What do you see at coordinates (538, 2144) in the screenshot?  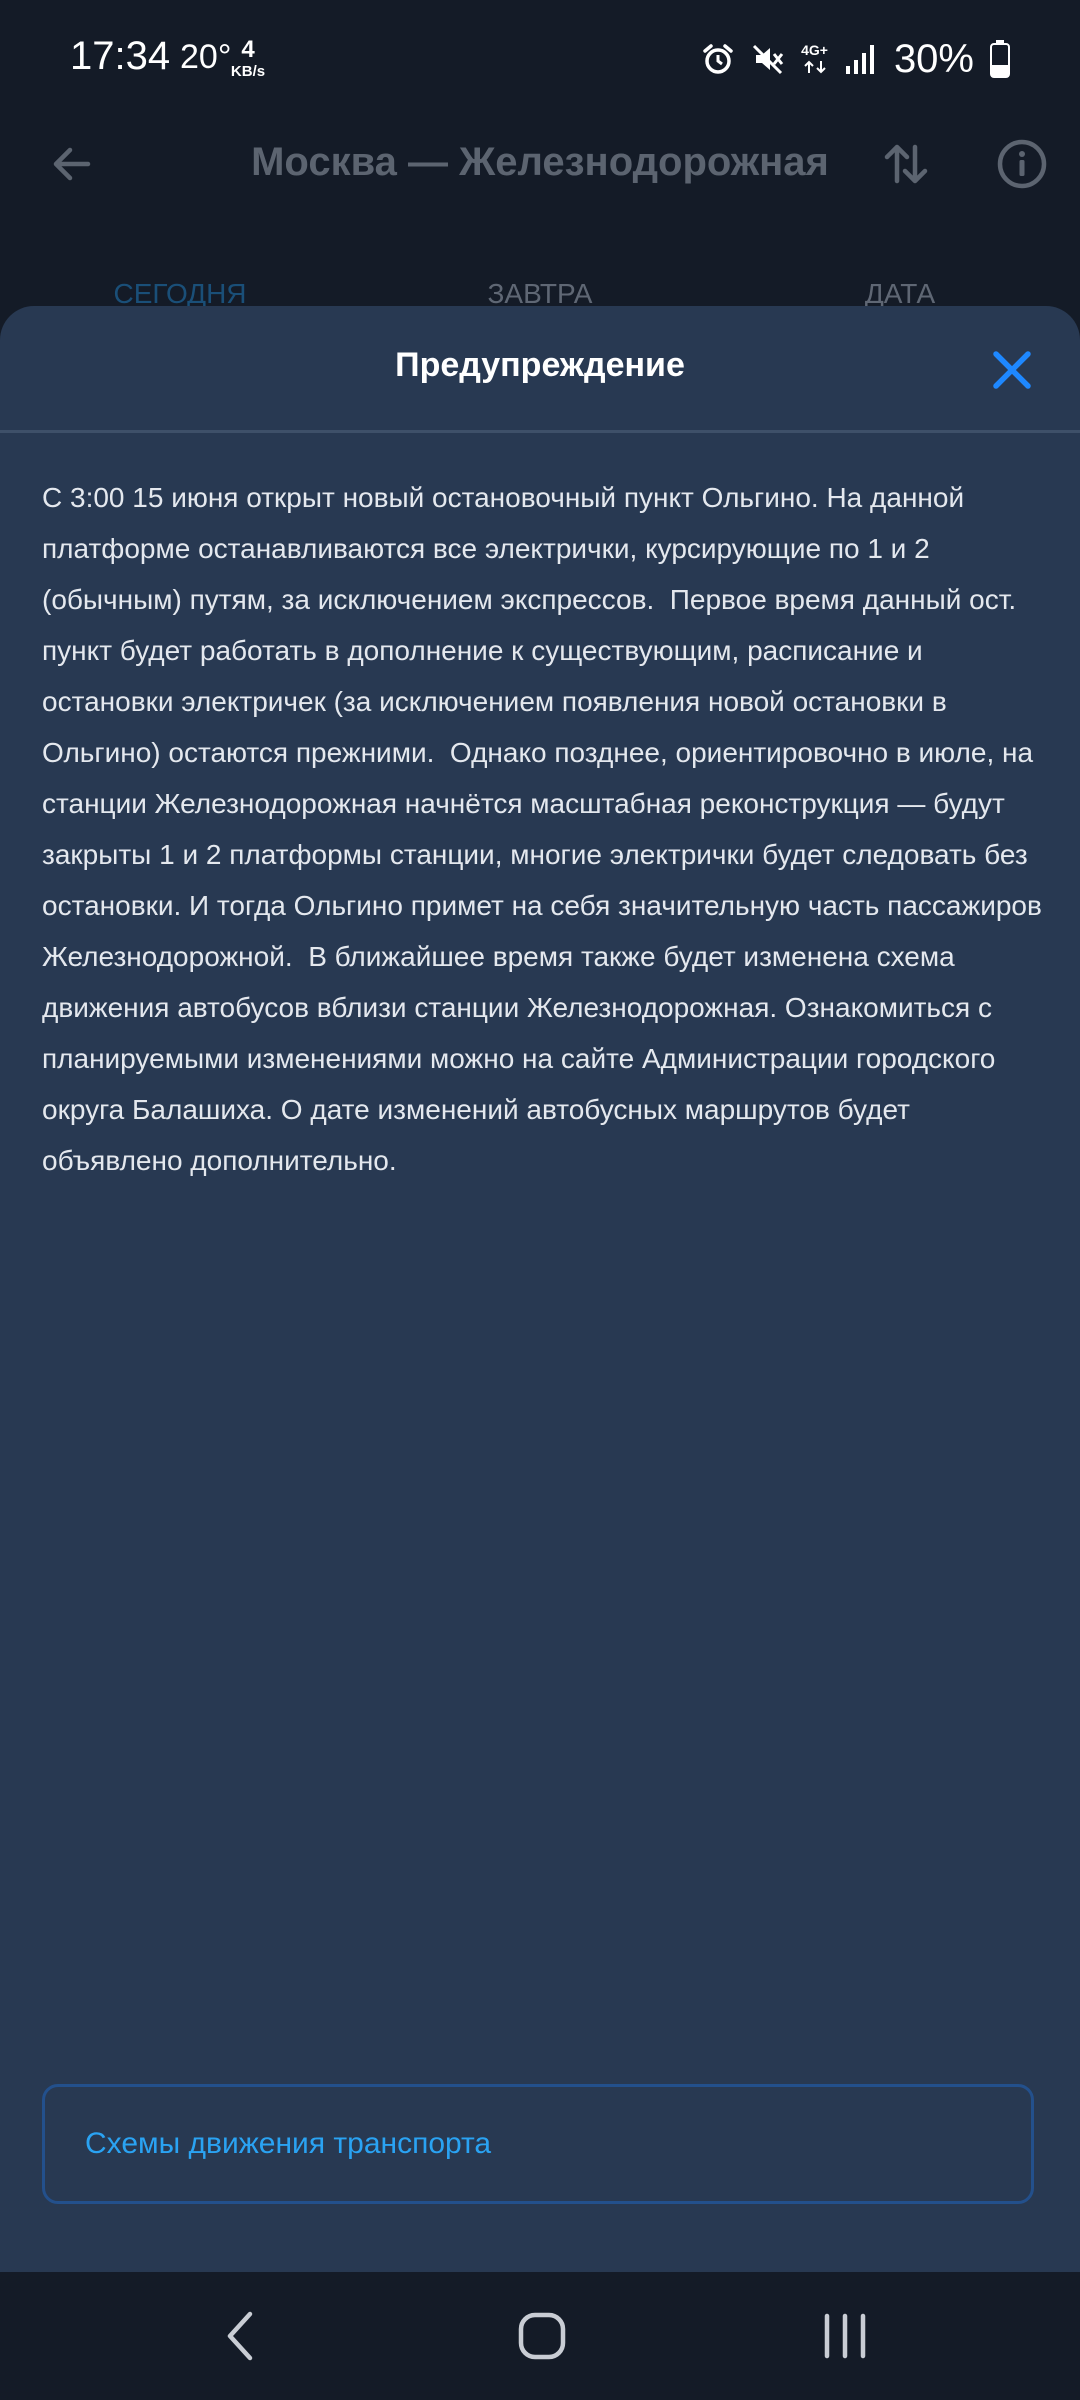 I see `transport-schemes-button: Схемы движения транспорта` at bounding box center [538, 2144].